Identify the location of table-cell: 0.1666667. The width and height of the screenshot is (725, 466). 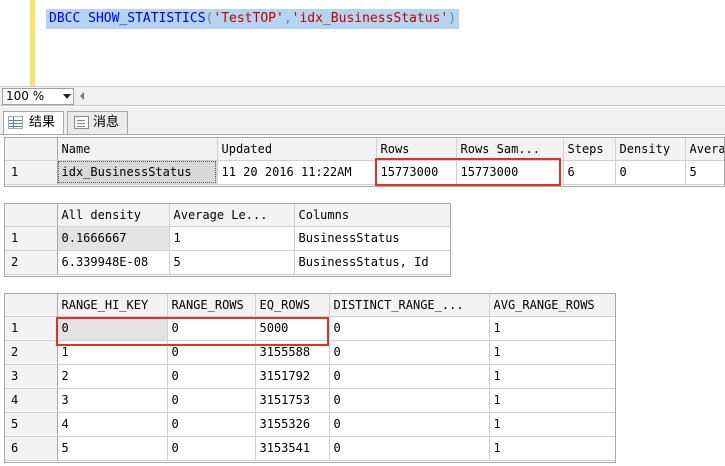
(113, 238).